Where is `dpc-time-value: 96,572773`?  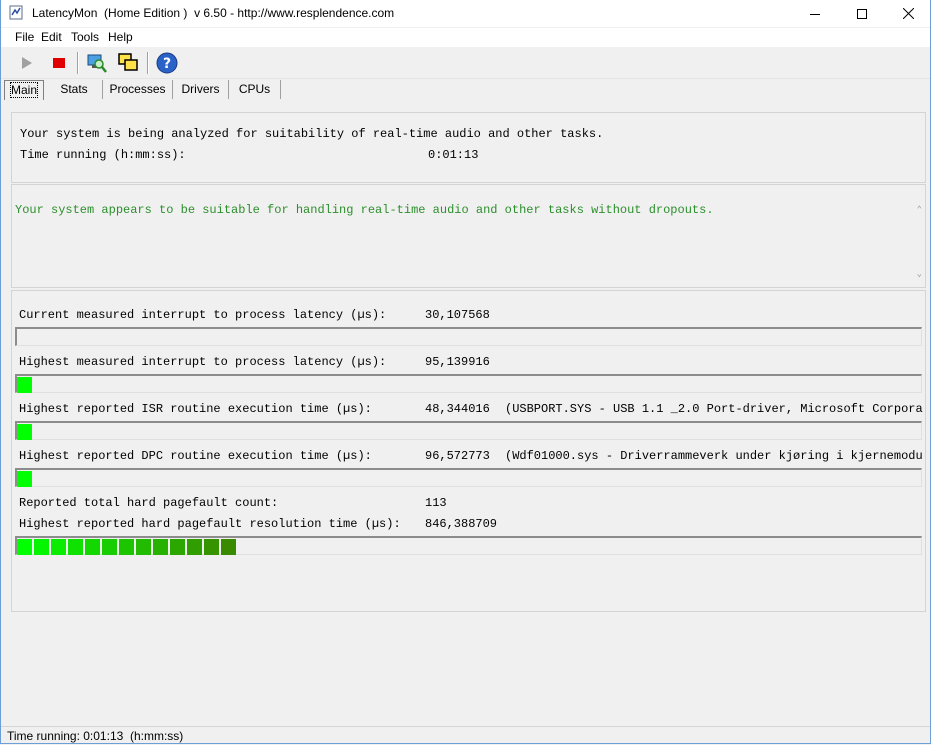
dpc-time-value: 96,572773 is located at coordinates (457, 456).